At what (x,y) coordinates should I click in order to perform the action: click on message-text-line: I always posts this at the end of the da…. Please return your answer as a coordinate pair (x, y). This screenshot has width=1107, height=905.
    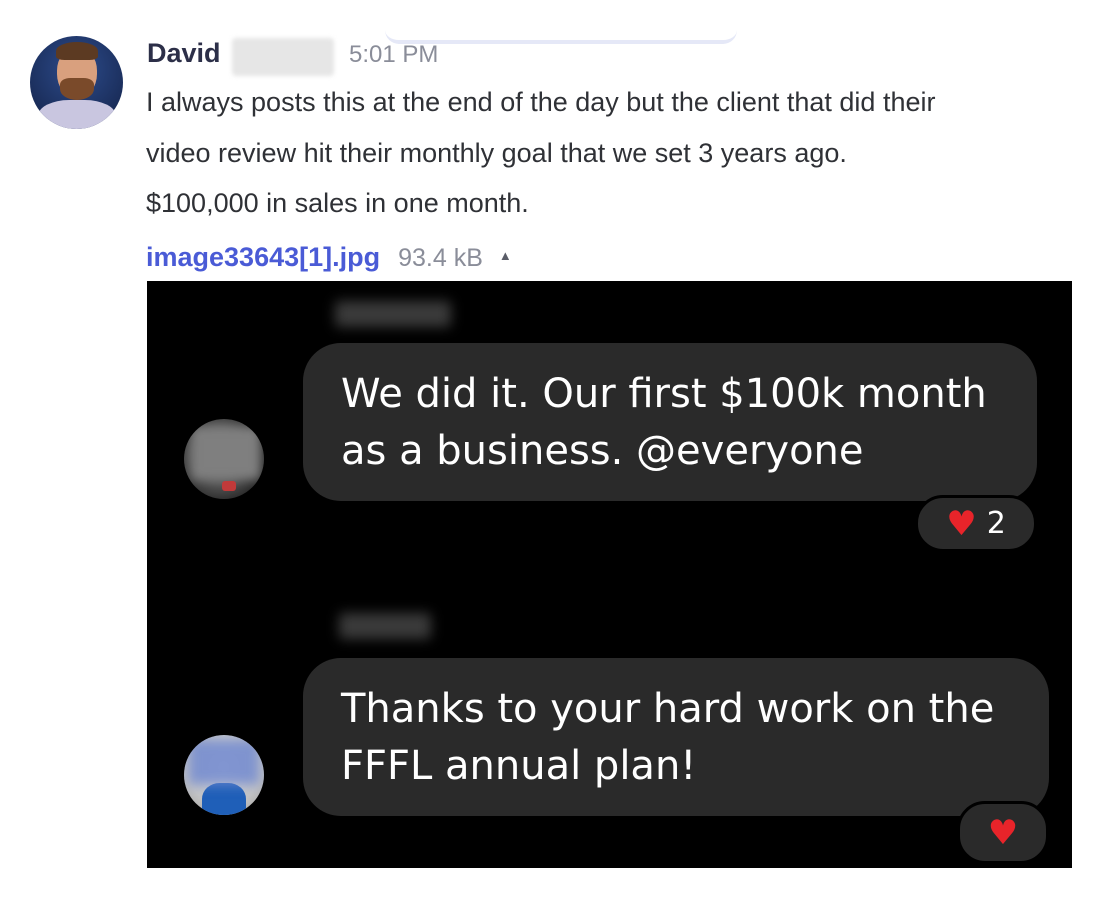
    Looking at the image, I should click on (541, 102).